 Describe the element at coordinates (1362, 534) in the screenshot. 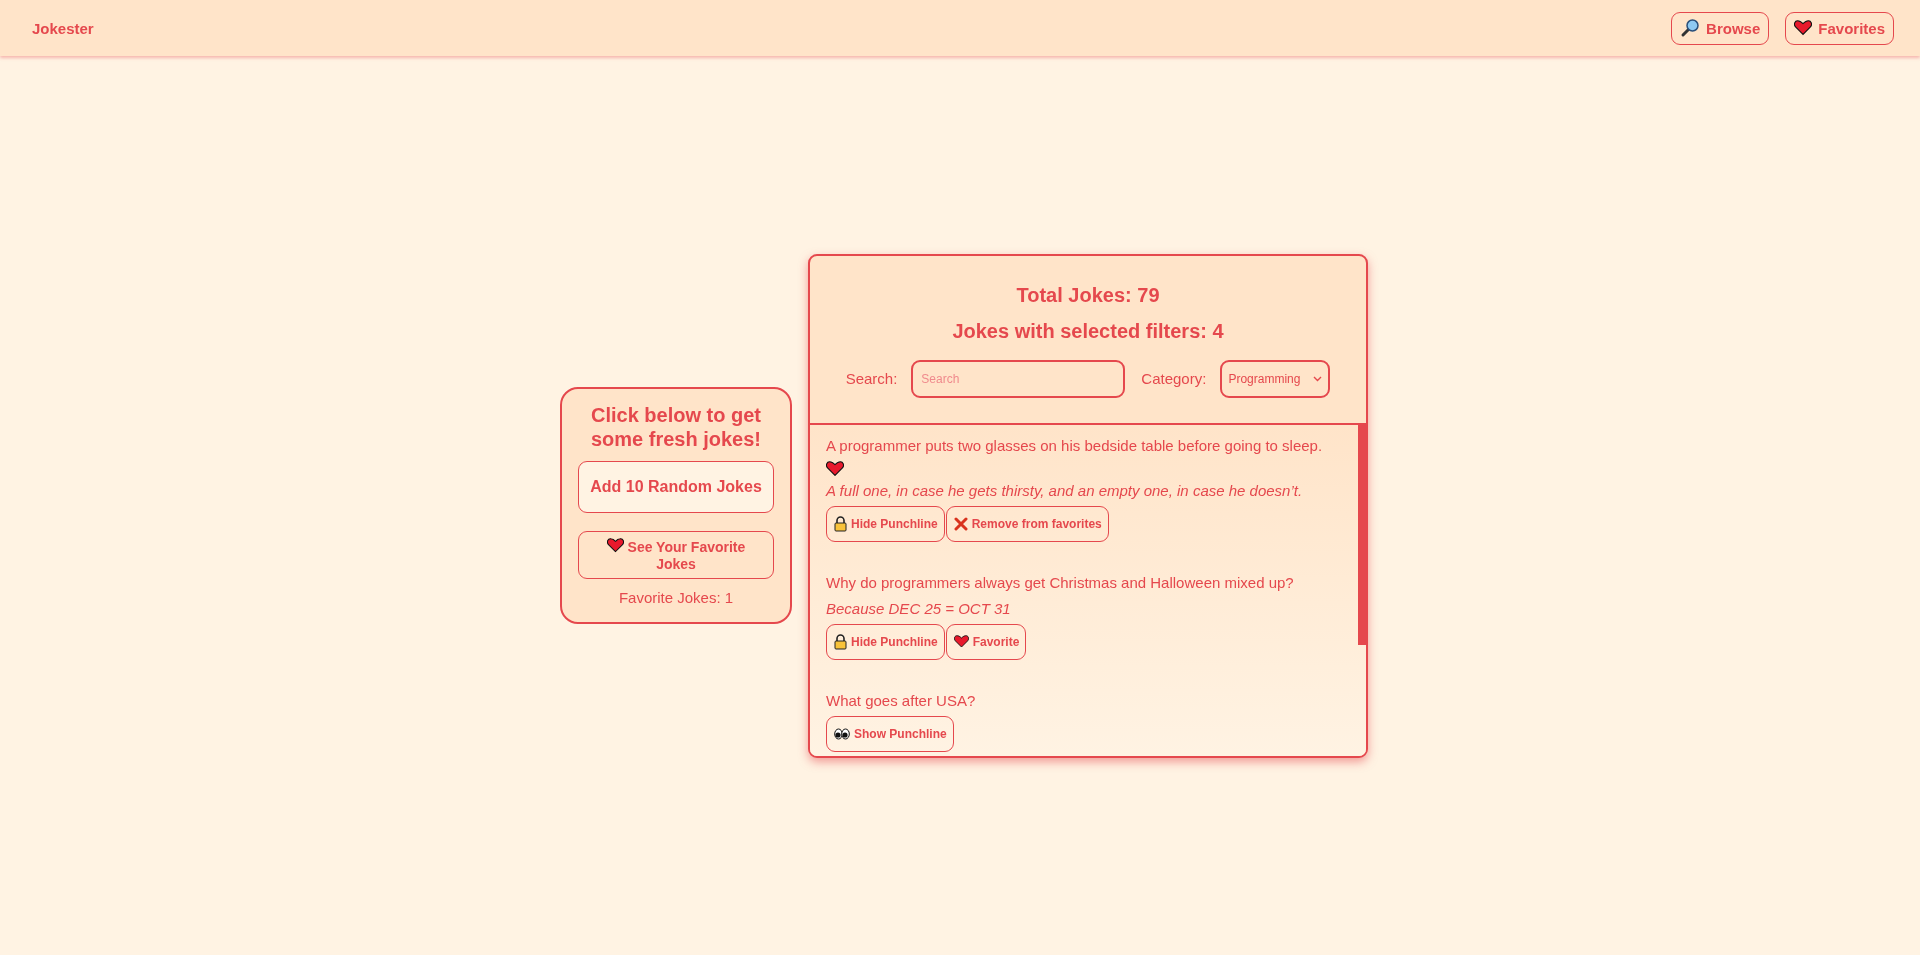

I see `scrollbar-thumb` at that location.